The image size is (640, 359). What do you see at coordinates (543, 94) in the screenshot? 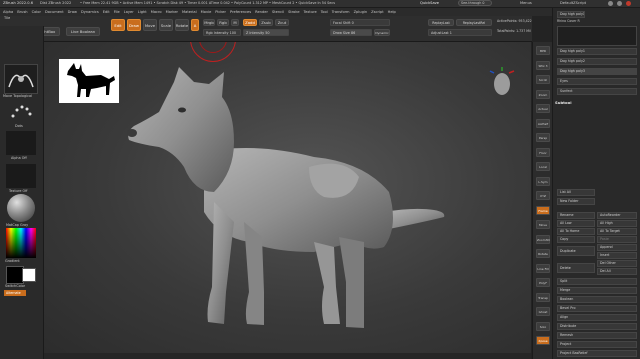
I see `rshelf-zoom: Zoom` at bounding box center [543, 94].